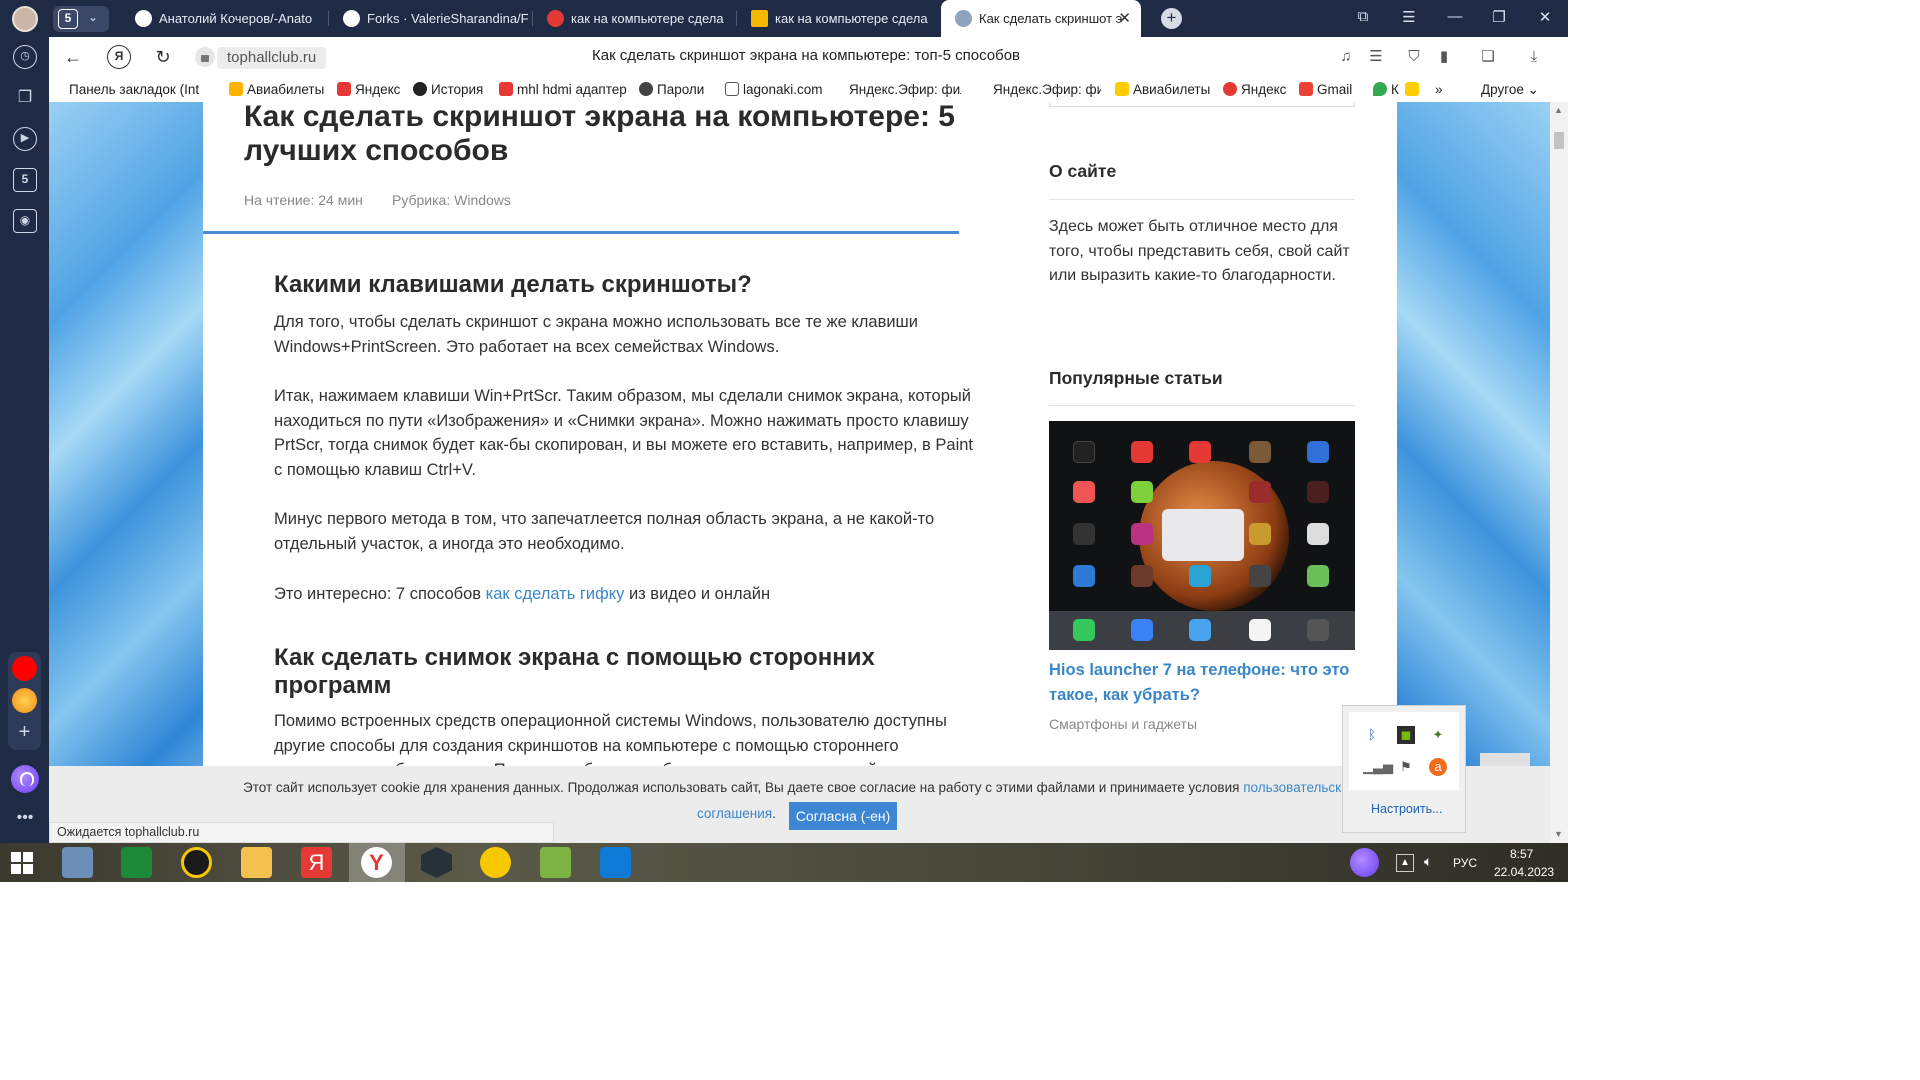 This screenshot has height=1080, width=1920. Describe the element at coordinates (1378, 767) in the screenshot. I see `network-icon: ▁▃▅` at that location.